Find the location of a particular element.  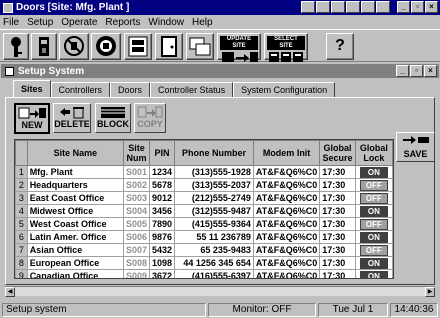

maximize-button: ▫ is located at coordinates (417, 7).